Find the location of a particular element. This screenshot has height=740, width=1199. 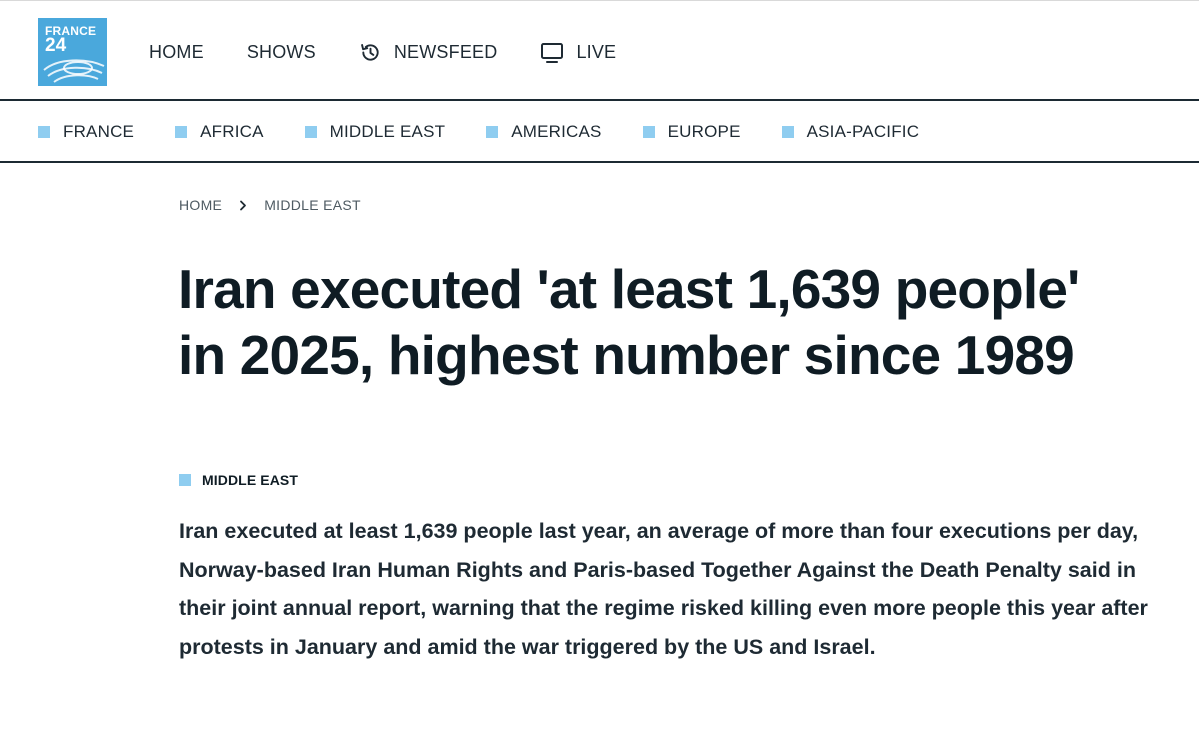

nav-shows: SHOWS is located at coordinates (281, 52).